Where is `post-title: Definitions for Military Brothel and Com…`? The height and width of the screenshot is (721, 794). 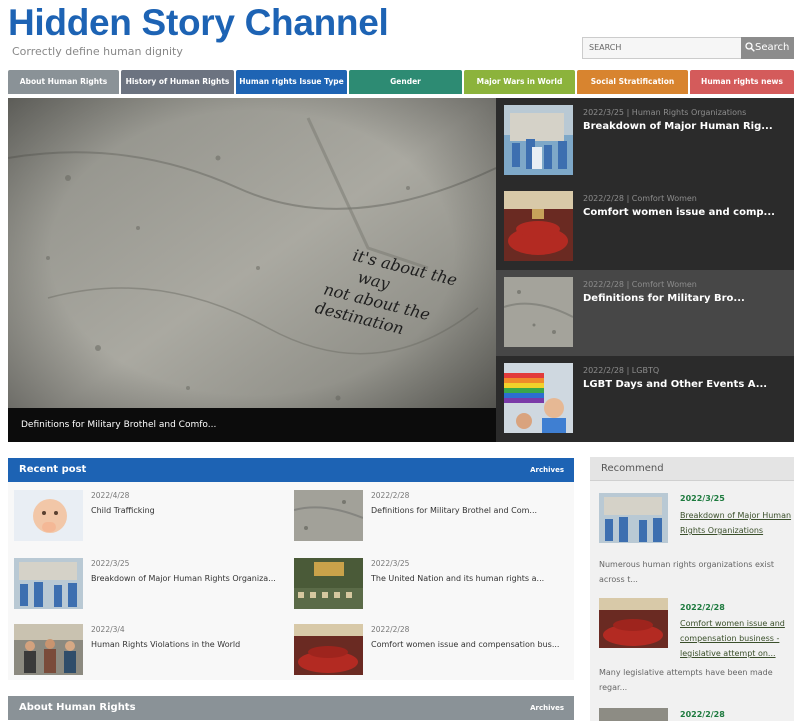
post-title: Definitions for Military Brothel and Com… is located at coordinates (466, 510).